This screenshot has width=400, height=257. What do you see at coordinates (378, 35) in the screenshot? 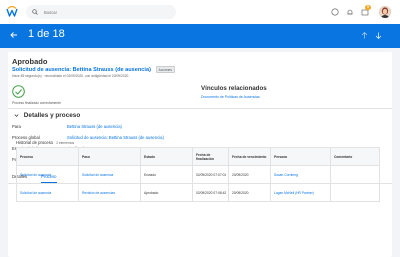
I see `arrow-down-icon` at bounding box center [378, 35].